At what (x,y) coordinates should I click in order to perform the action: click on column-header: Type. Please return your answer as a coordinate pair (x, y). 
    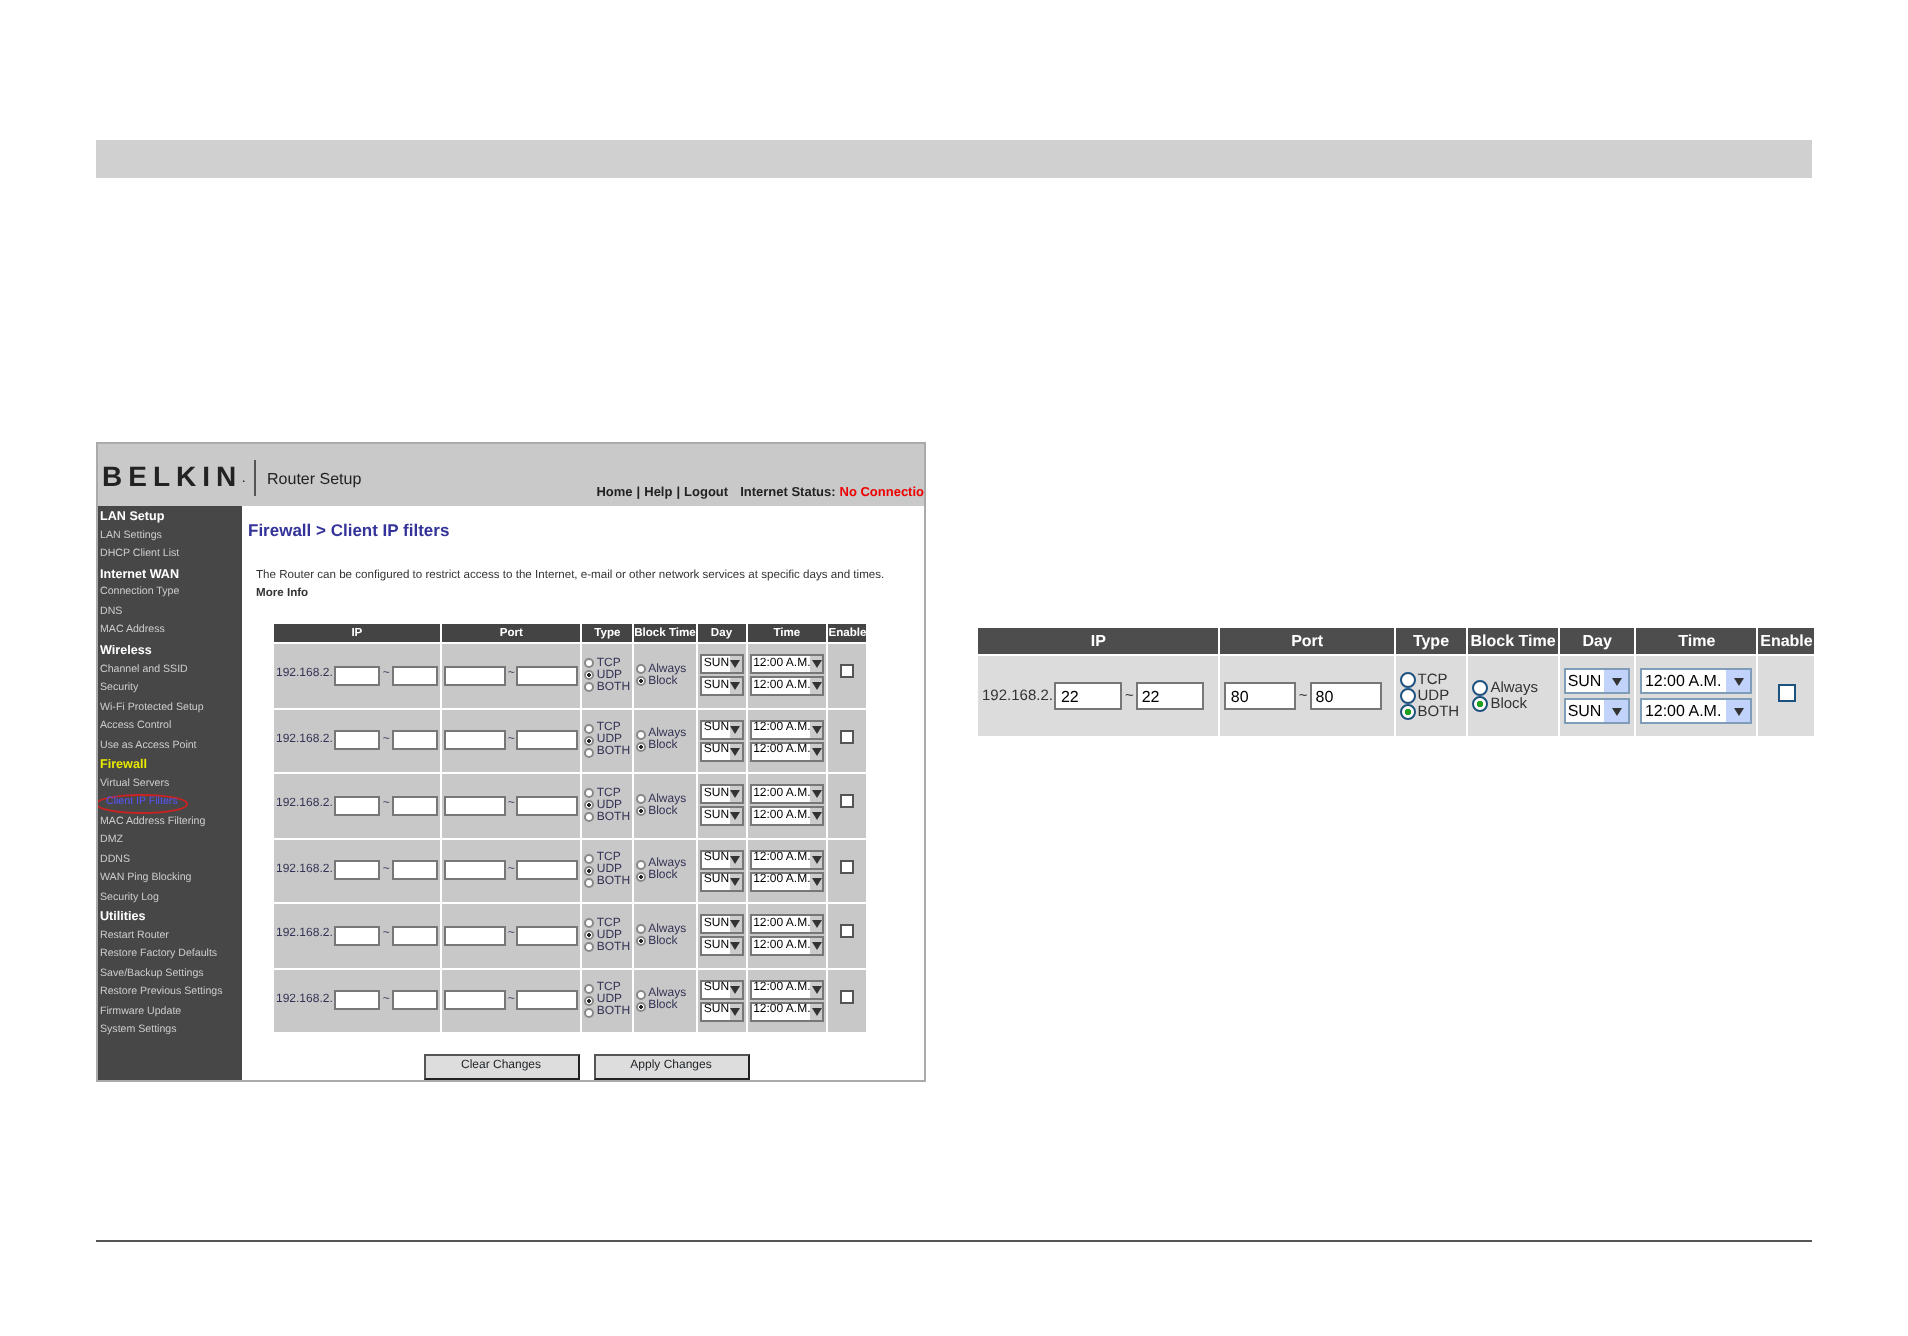
    Looking at the image, I should click on (1431, 641).